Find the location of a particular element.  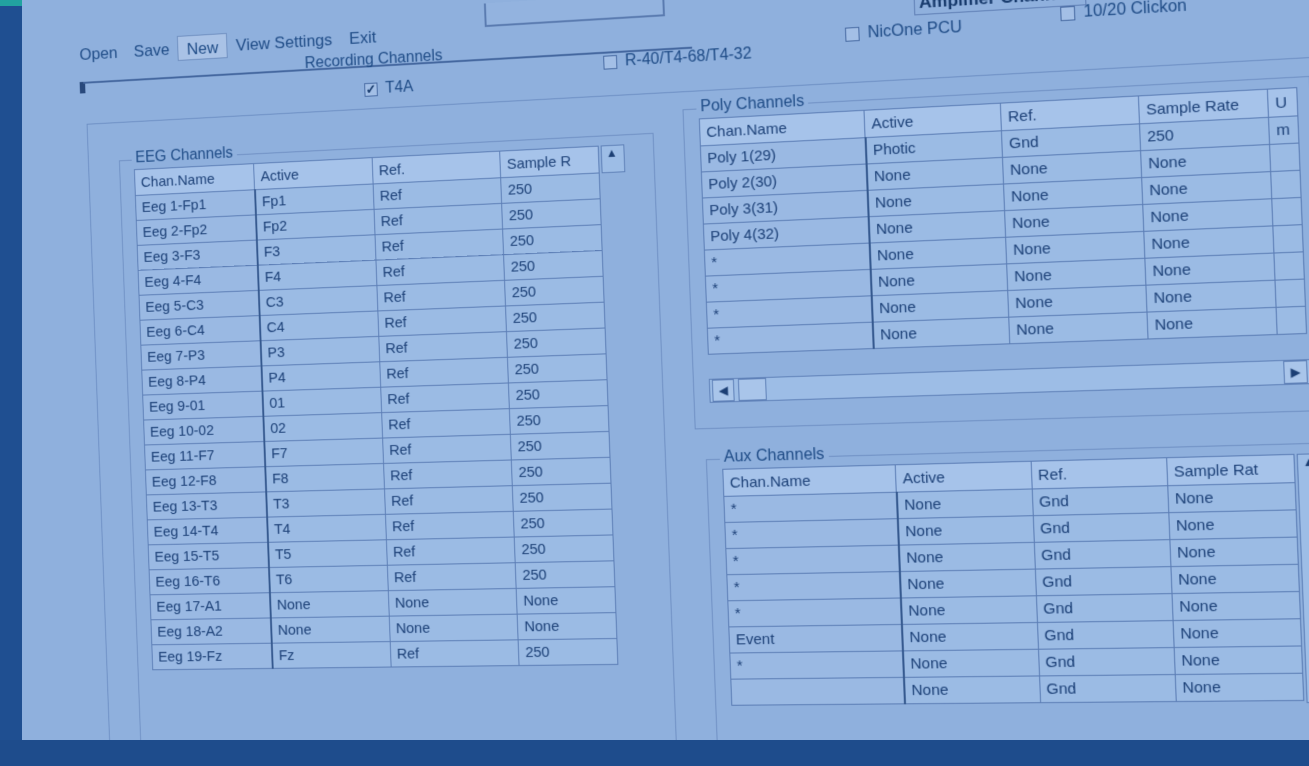

scroll-right-icon: ▶ is located at coordinates (1295, 372).